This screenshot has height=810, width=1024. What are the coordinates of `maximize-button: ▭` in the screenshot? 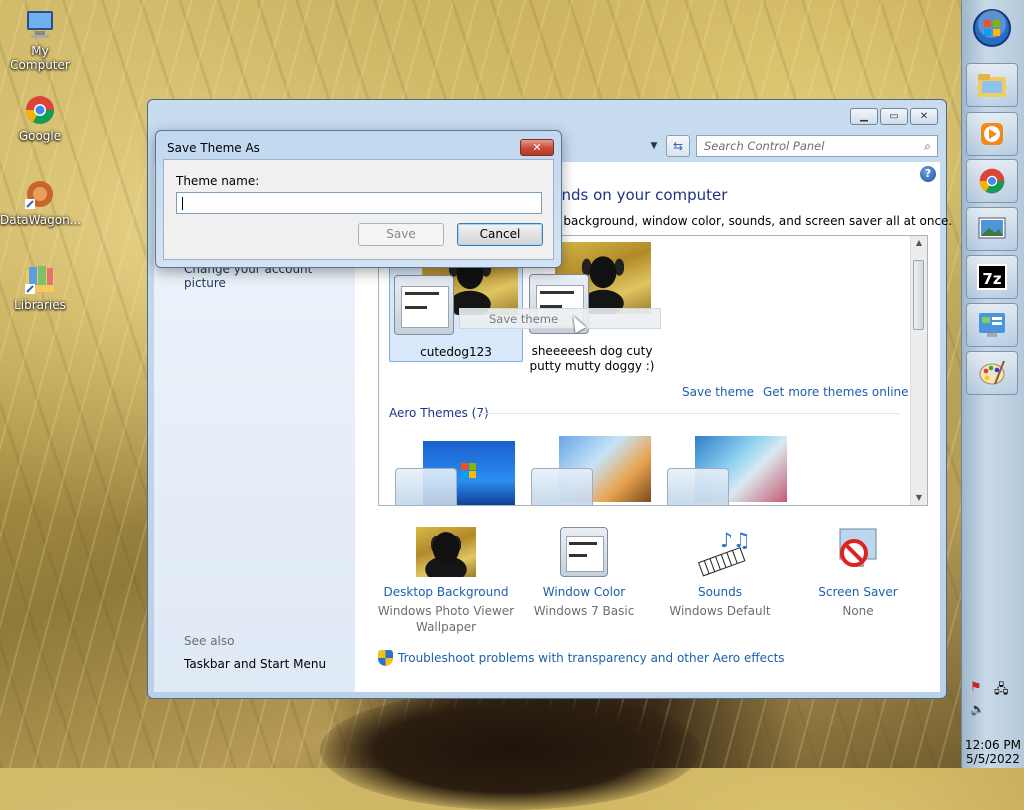 It's located at (894, 116).